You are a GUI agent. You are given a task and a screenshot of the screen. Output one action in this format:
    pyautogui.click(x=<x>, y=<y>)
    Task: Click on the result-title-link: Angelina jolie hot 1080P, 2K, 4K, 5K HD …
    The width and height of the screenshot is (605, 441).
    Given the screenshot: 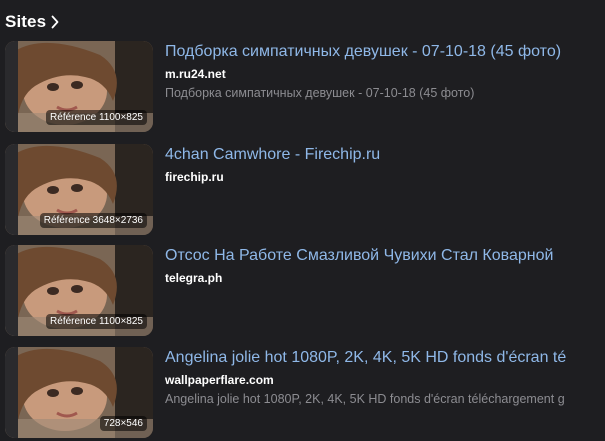 What is the action you would take?
    pyautogui.click(x=385, y=358)
    